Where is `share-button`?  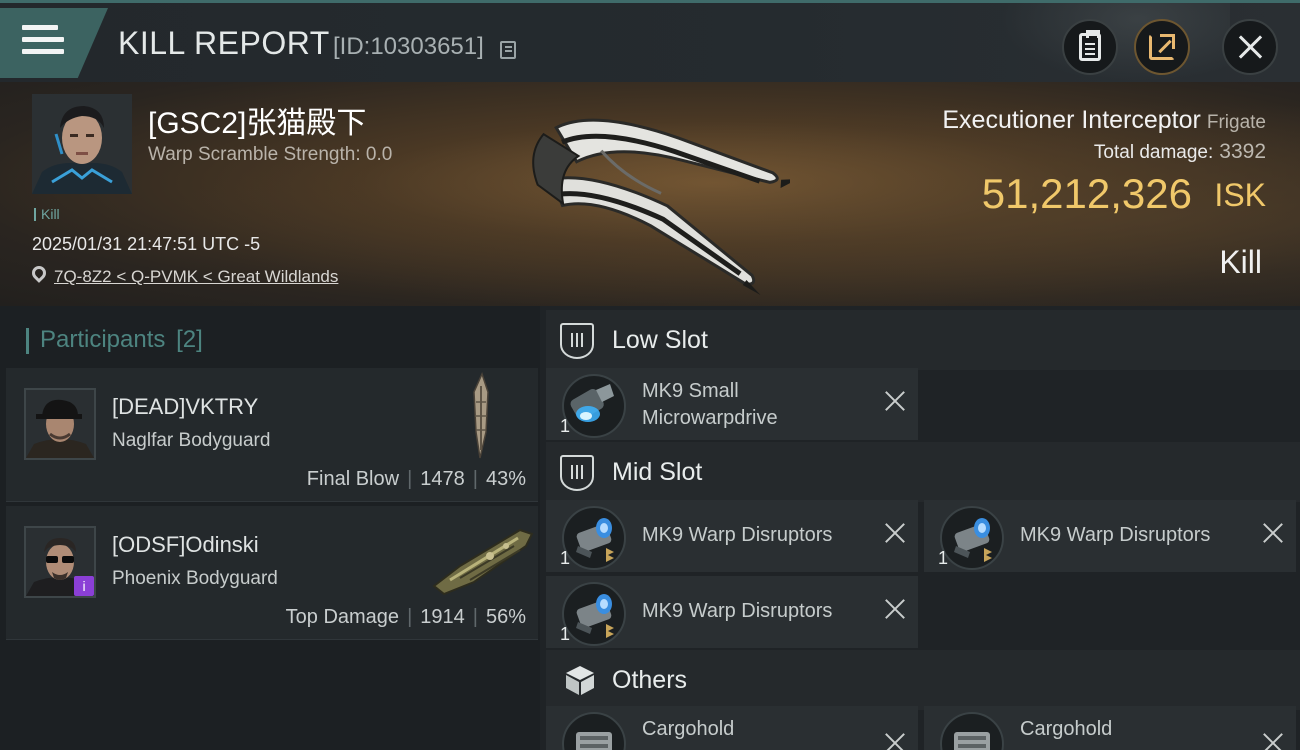
share-button is located at coordinates (1162, 47).